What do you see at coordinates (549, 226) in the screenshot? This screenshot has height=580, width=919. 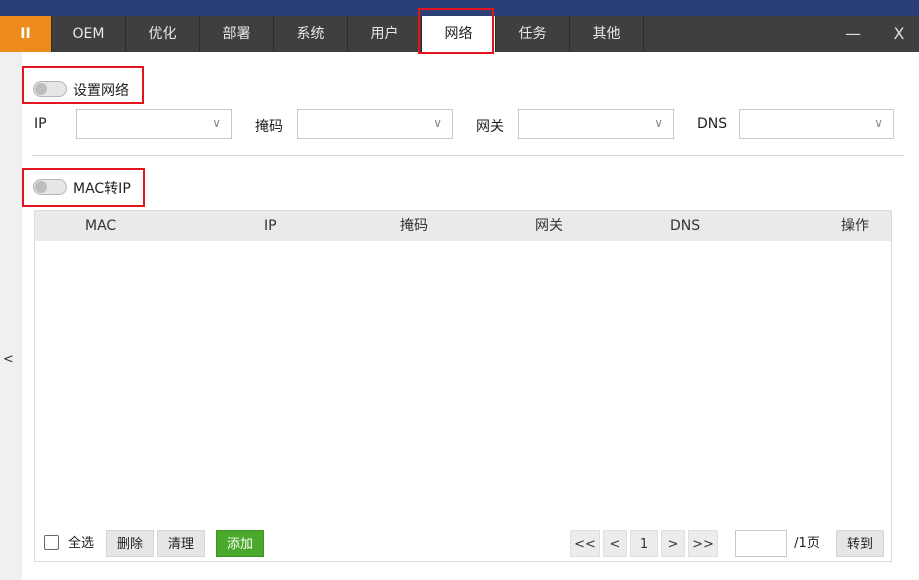 I see `column-header-gateway: 网关` at bounding box center [549, 226].